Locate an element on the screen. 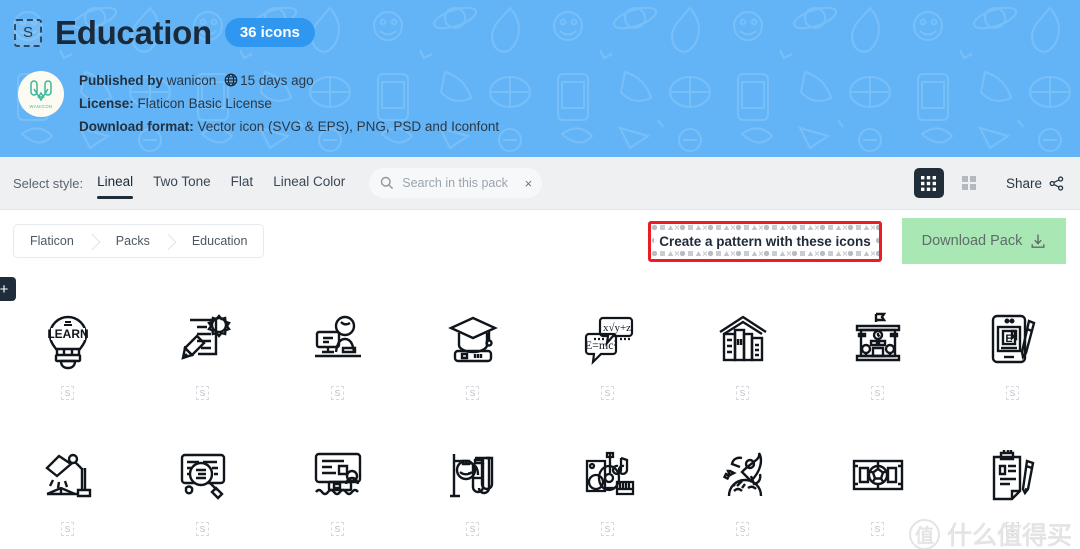  pack-title-row: S Education 36 icons is located at coordinates (547, 32).